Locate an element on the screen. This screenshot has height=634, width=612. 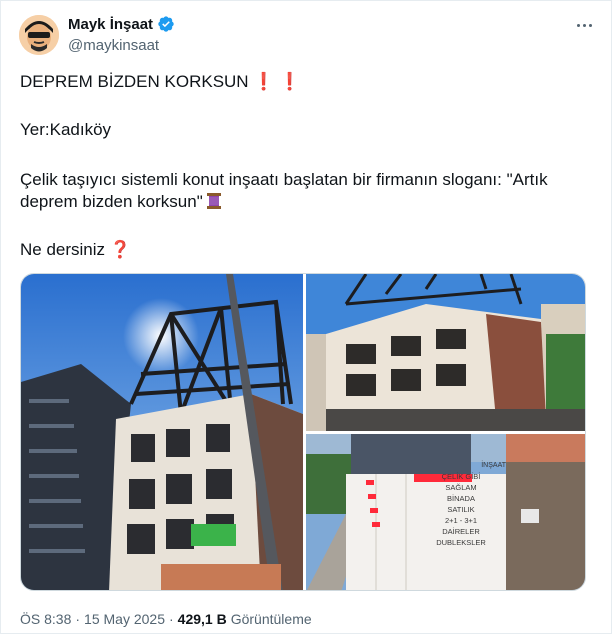
avatar is located at coordinates (39, 35).